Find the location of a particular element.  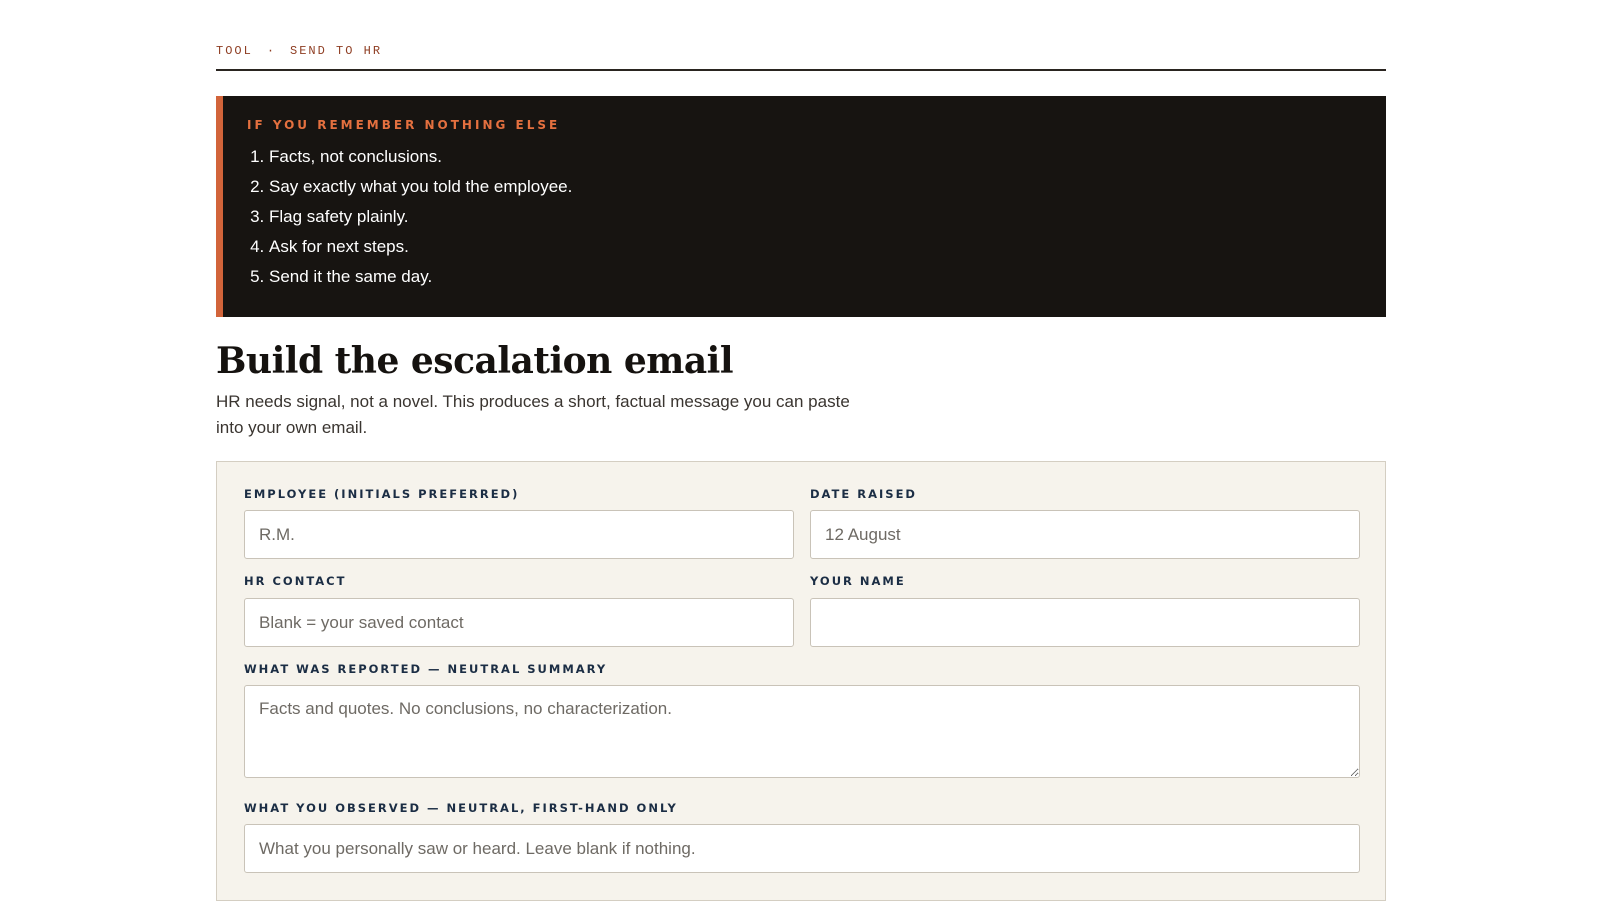

date-raised-input is located at coordinates (1085, 534).